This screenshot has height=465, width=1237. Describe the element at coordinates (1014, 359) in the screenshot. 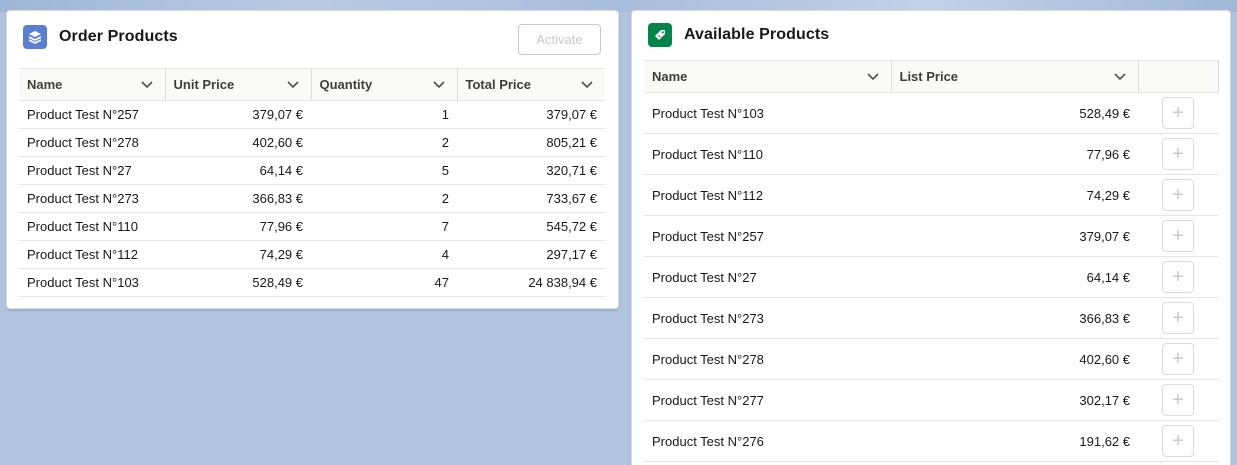

I see `list-price-cell: 402,60 €` at that location.